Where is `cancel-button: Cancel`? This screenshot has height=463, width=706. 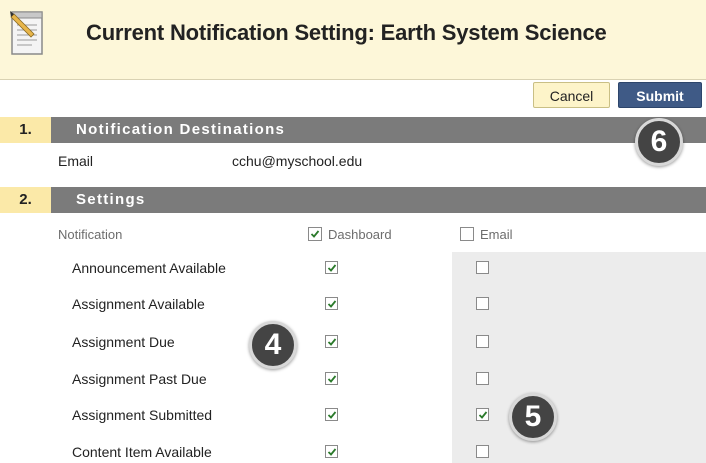 cancel-button: Cancel is located at coordinates (571, 95).